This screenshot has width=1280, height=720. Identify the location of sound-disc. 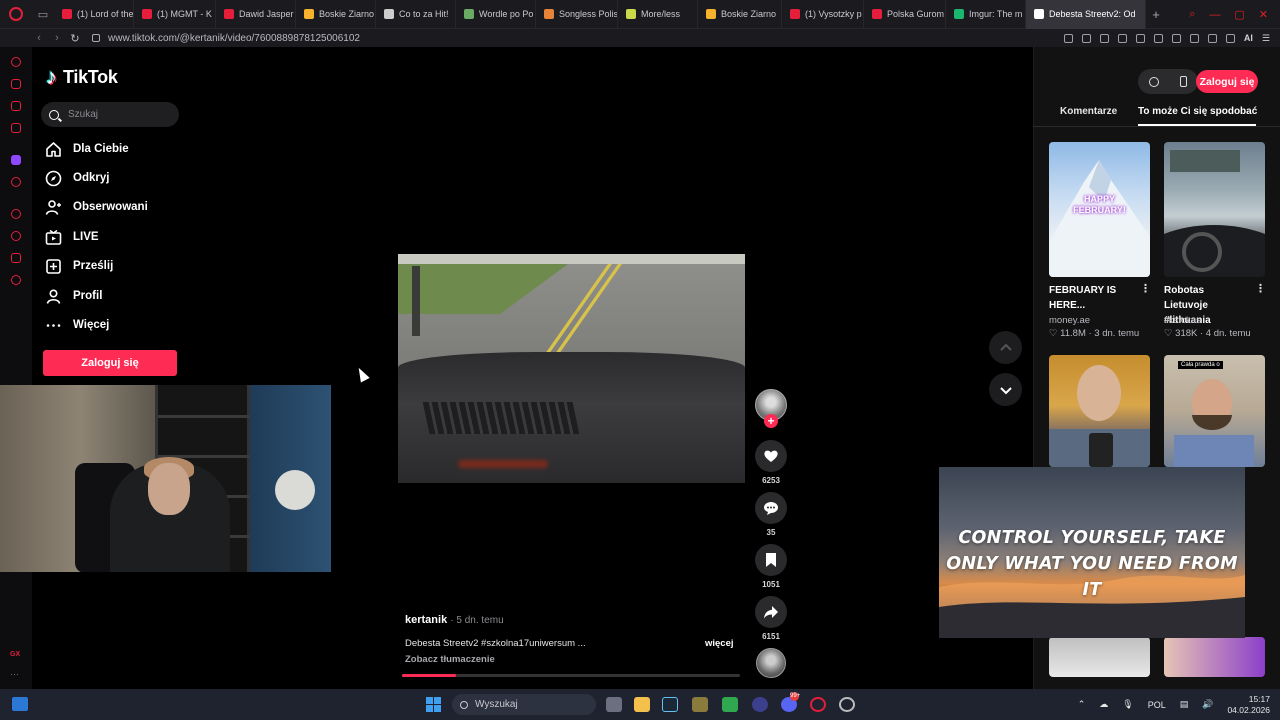
(771, 663).